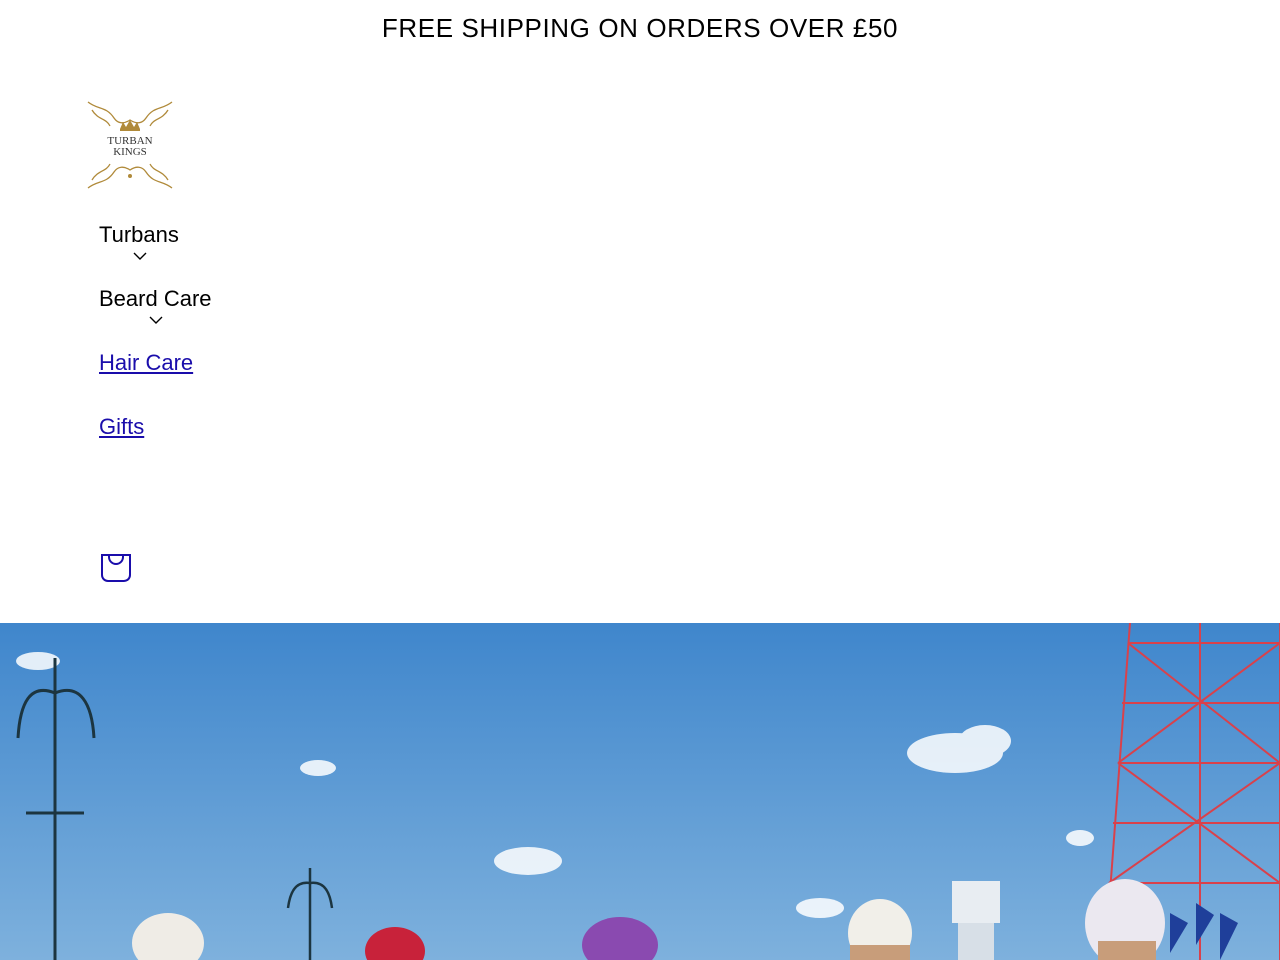  I want to click on announcement-bar: FREE SHIPPING ON ORDERS OVER £50, so click(640, 28).